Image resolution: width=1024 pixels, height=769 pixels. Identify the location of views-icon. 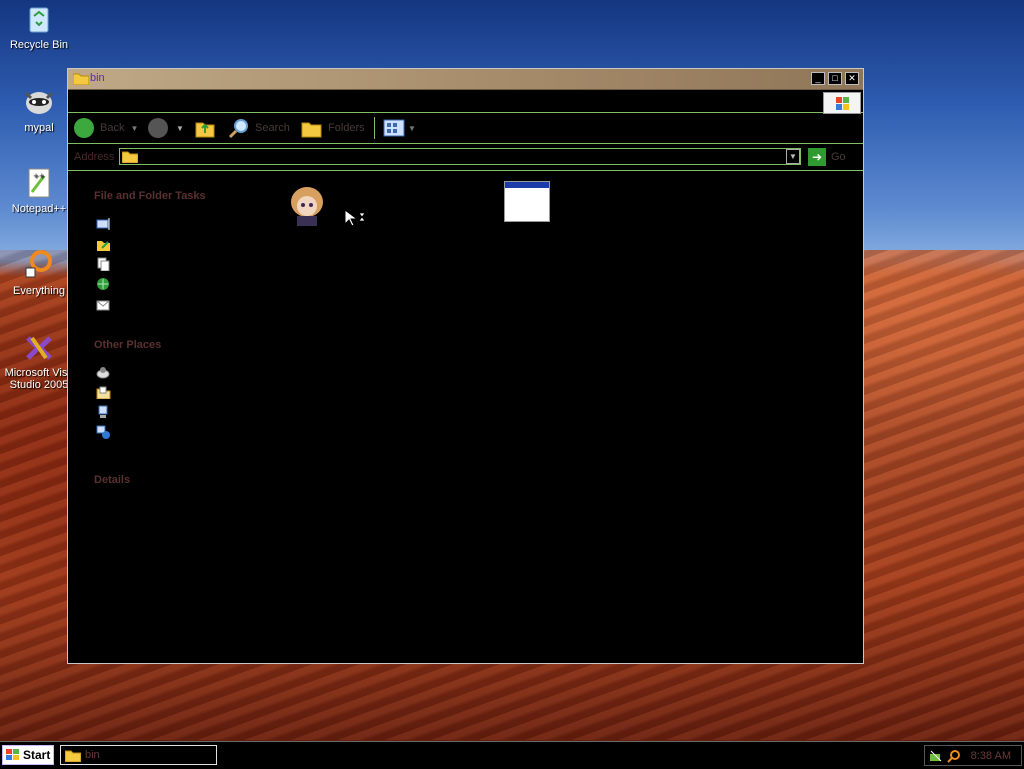
(394, 128).